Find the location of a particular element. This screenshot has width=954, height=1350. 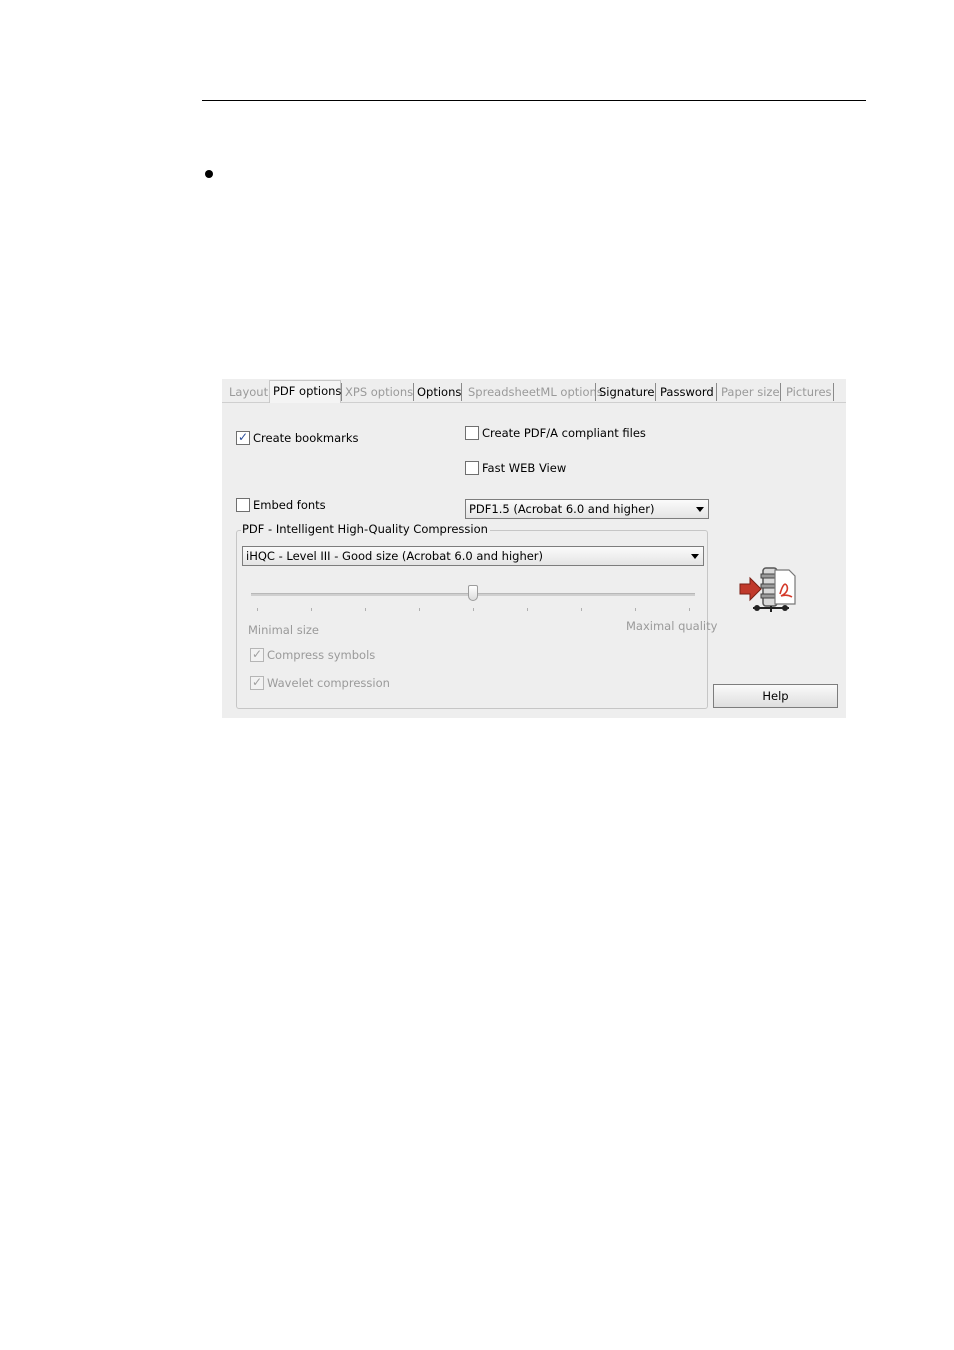

pdf-version-select: PDF1.5 (Acrobat 6.0 and higher) is located at coordinates (587, 509).